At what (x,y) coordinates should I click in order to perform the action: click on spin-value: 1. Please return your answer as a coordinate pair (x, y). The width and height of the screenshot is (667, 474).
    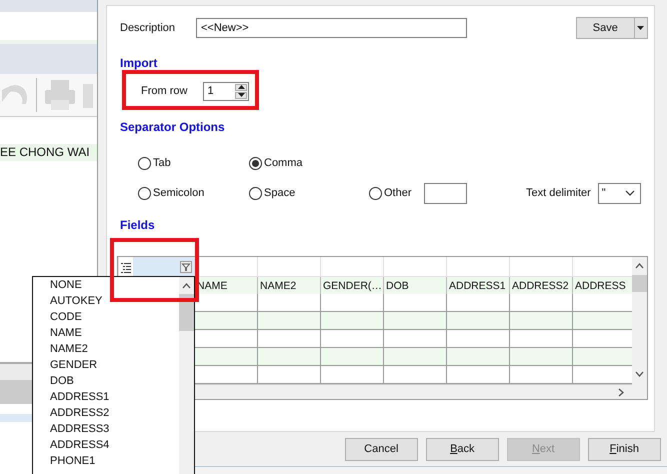
    Looking at the image, I should click on (210, 91).